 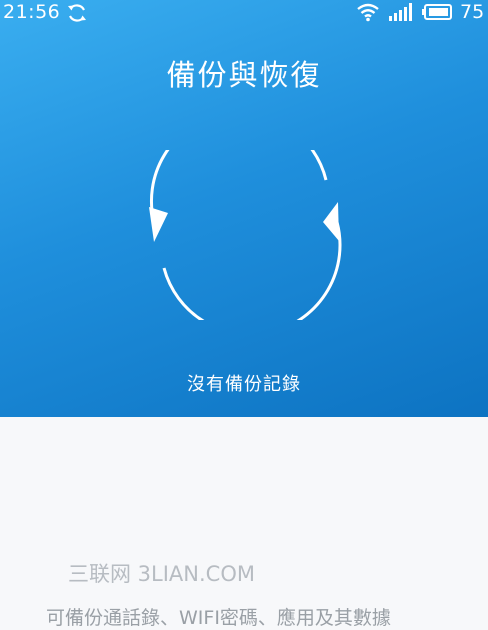 I want to click on sync-icon, so click(x=77, y=13).